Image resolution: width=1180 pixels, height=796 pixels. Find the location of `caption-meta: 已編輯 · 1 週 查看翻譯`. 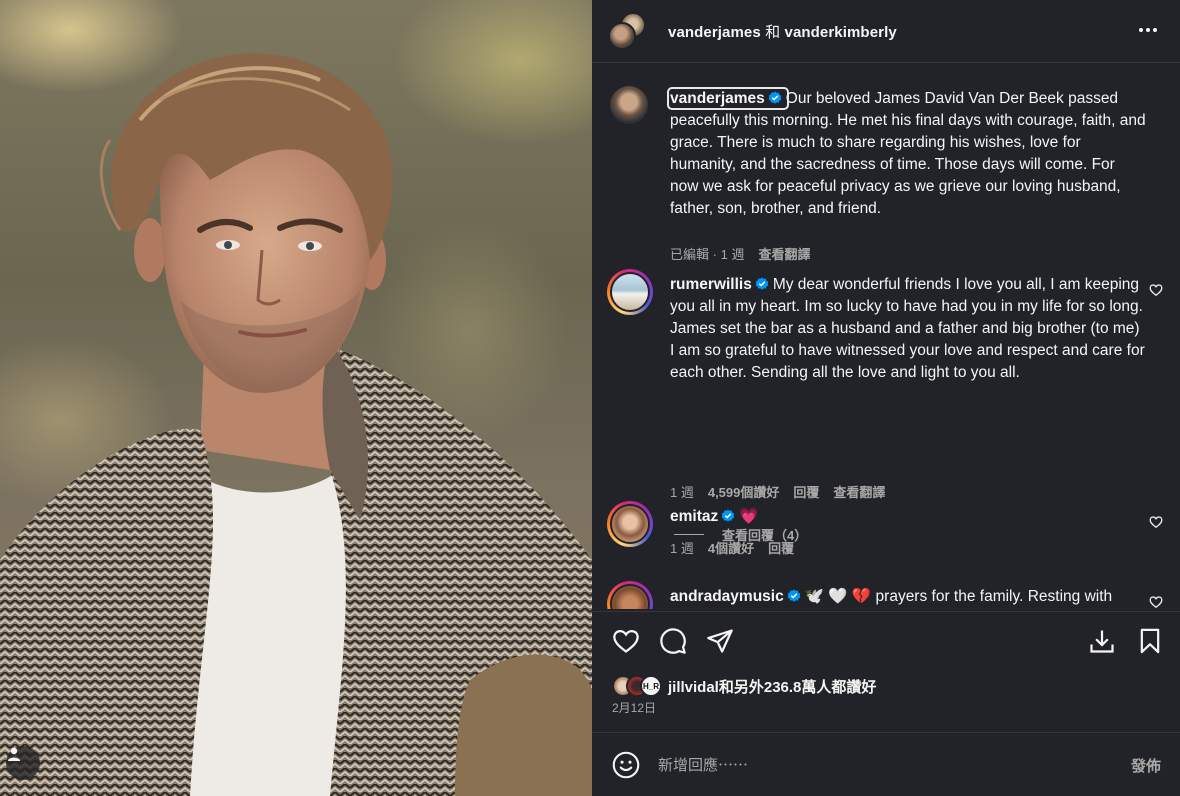

caption-meta: 已編輯 · 1 週 查看翻譯 is located at coordinates (740, 253).